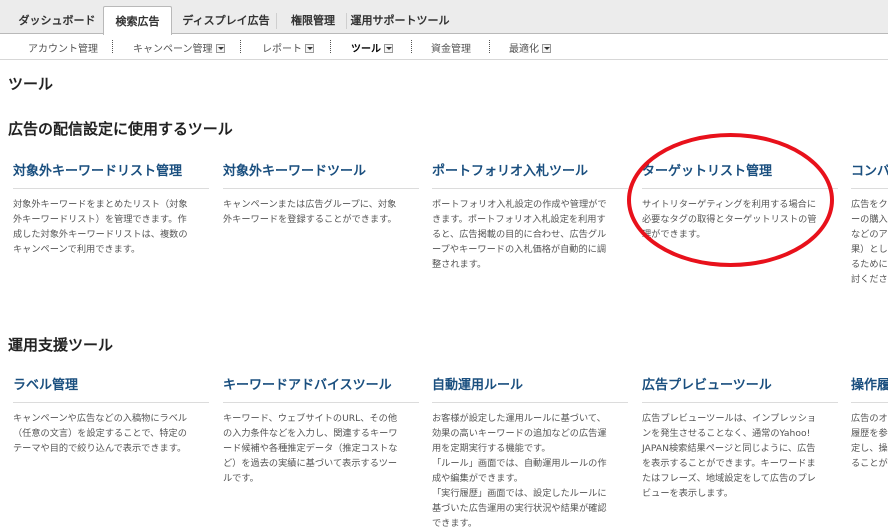  What do you see at coordinates (687, 493) in the screenshot?
I see `description-line: ビューを表示します。` at bounding box center [687, 493].